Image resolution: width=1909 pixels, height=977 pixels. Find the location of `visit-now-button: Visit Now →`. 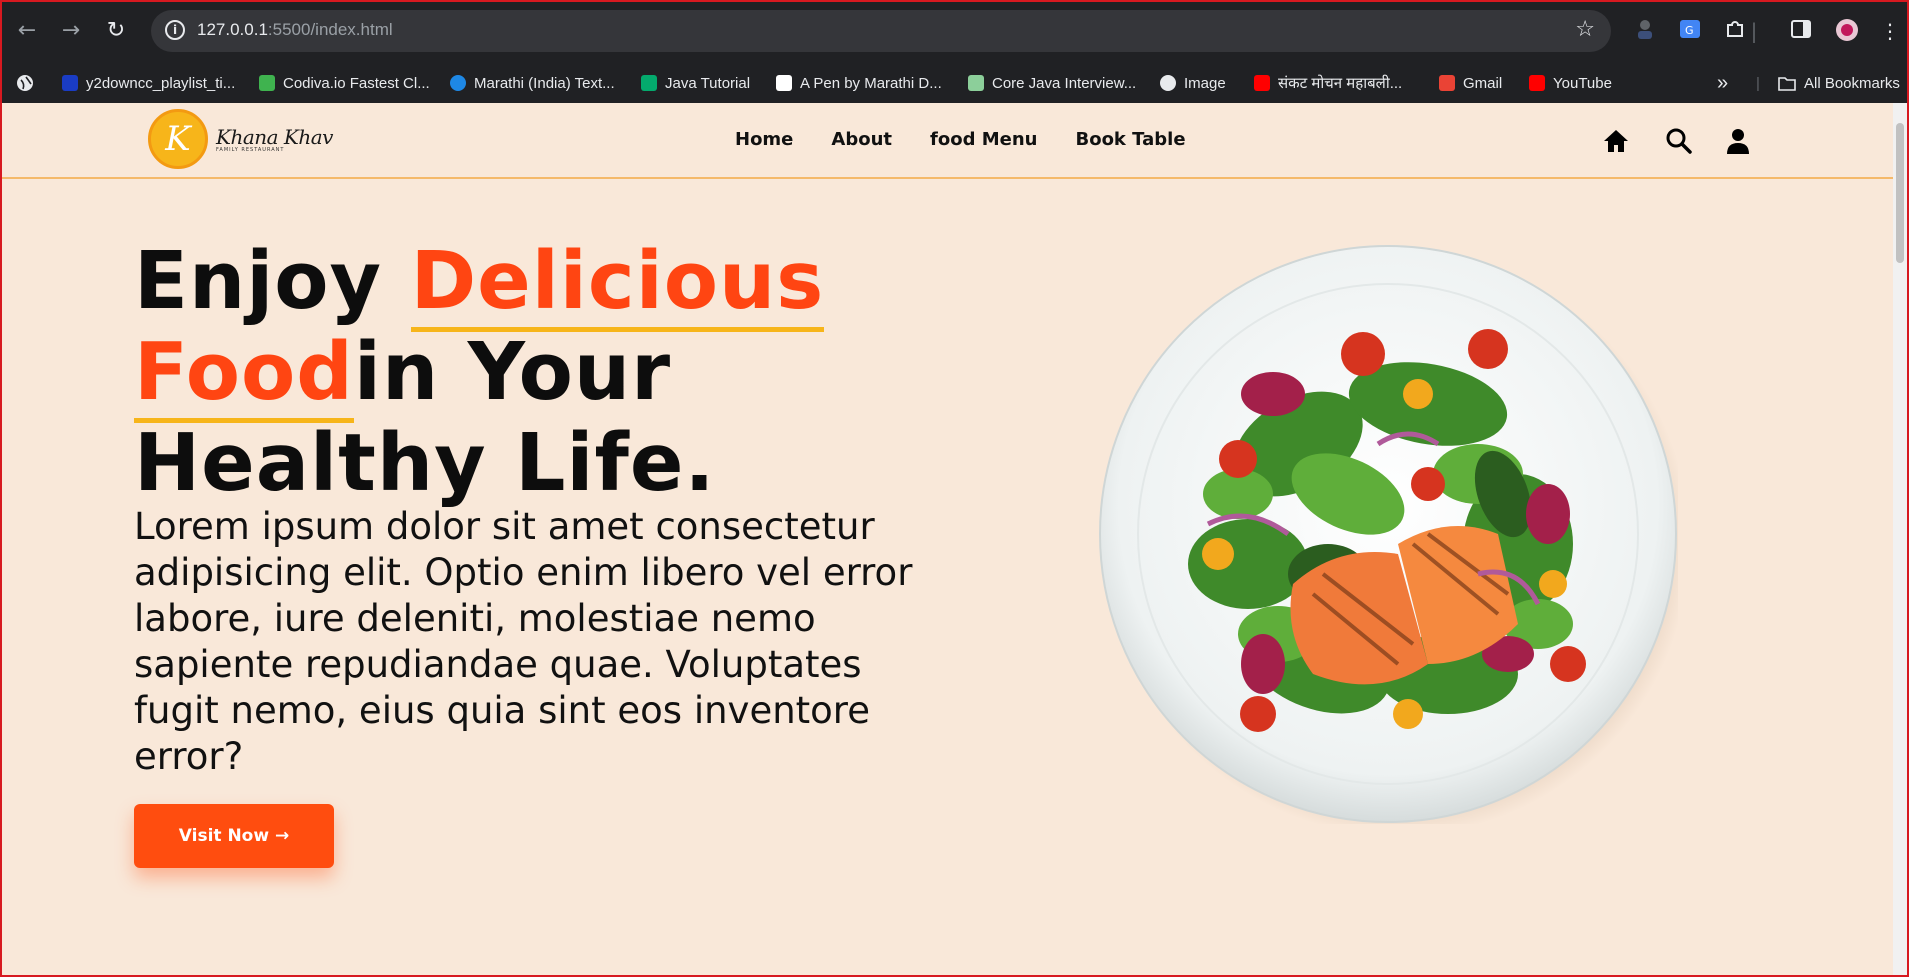

visit-now-button: Visit Now → is located at coordinates (234, 836).